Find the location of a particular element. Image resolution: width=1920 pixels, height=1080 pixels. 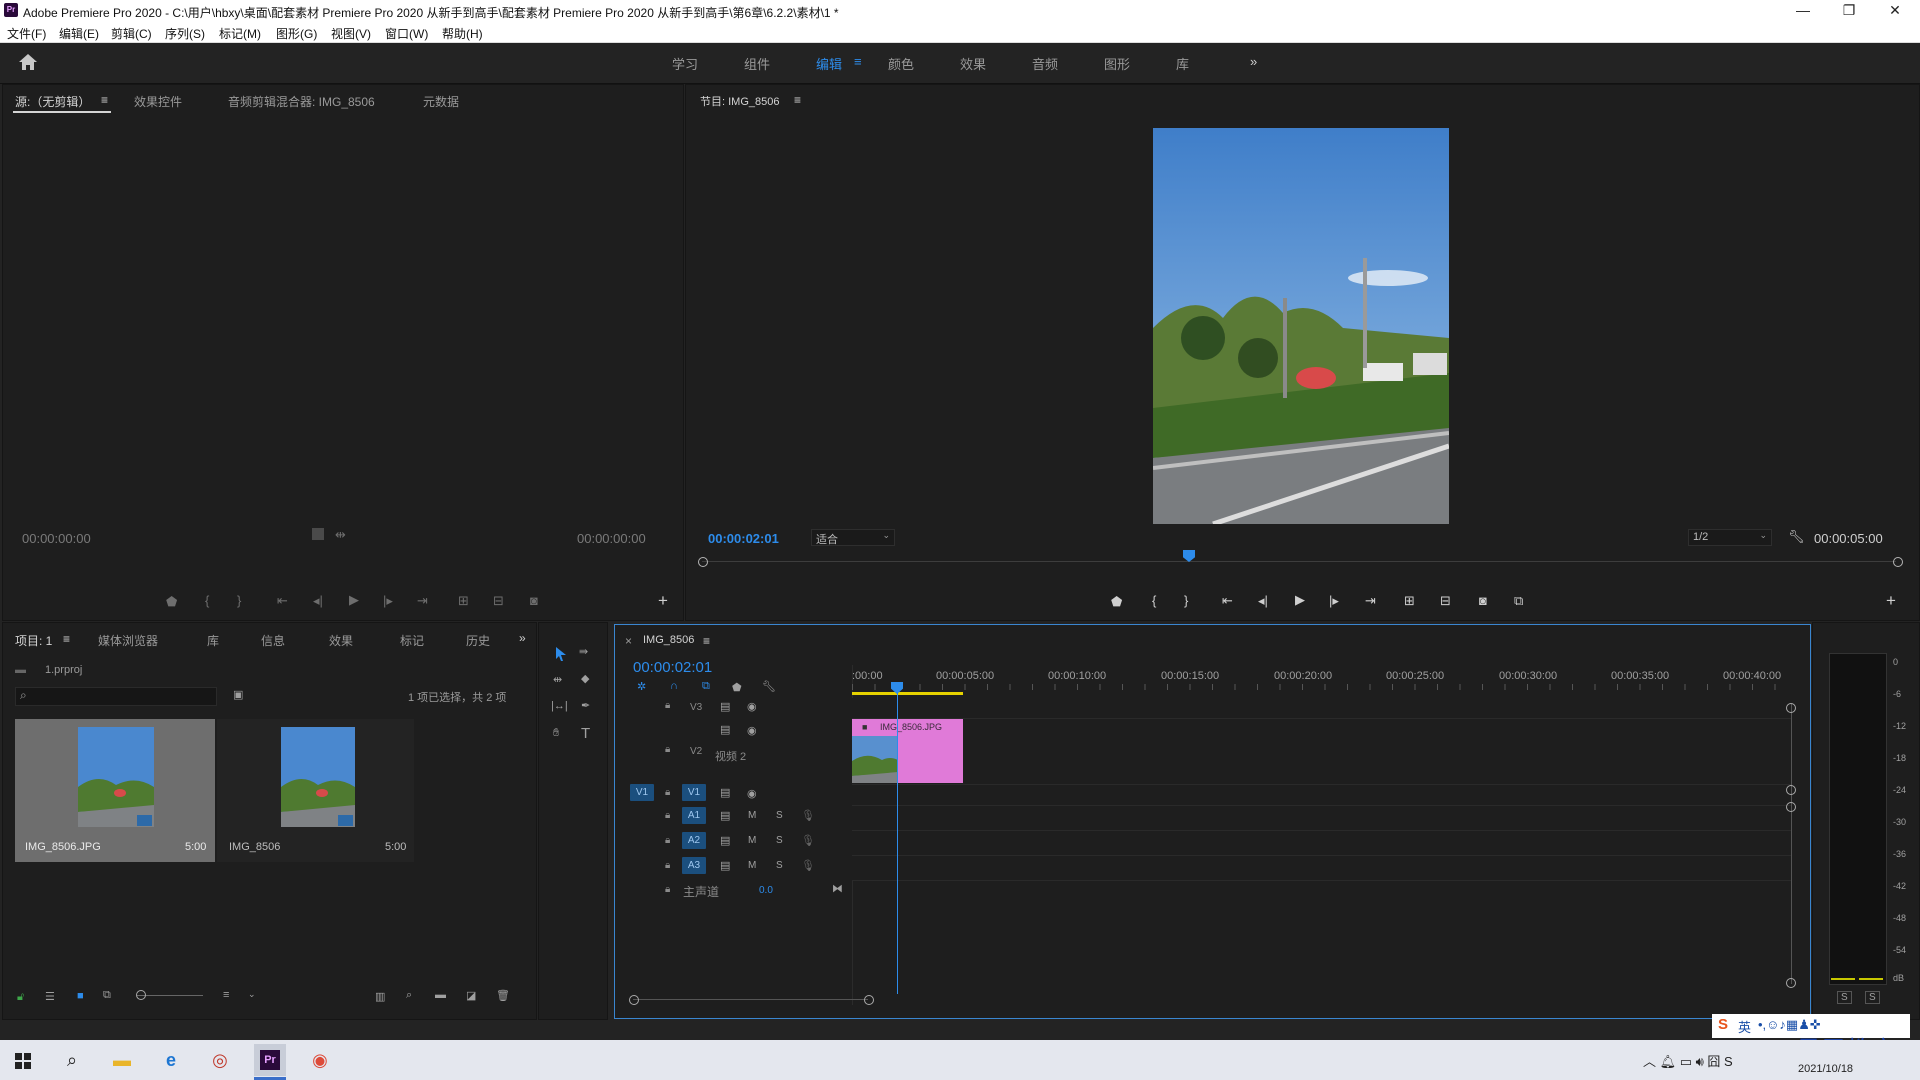

timeline-settings-icon: 🔧︎ is located at coordinates (769, 686).